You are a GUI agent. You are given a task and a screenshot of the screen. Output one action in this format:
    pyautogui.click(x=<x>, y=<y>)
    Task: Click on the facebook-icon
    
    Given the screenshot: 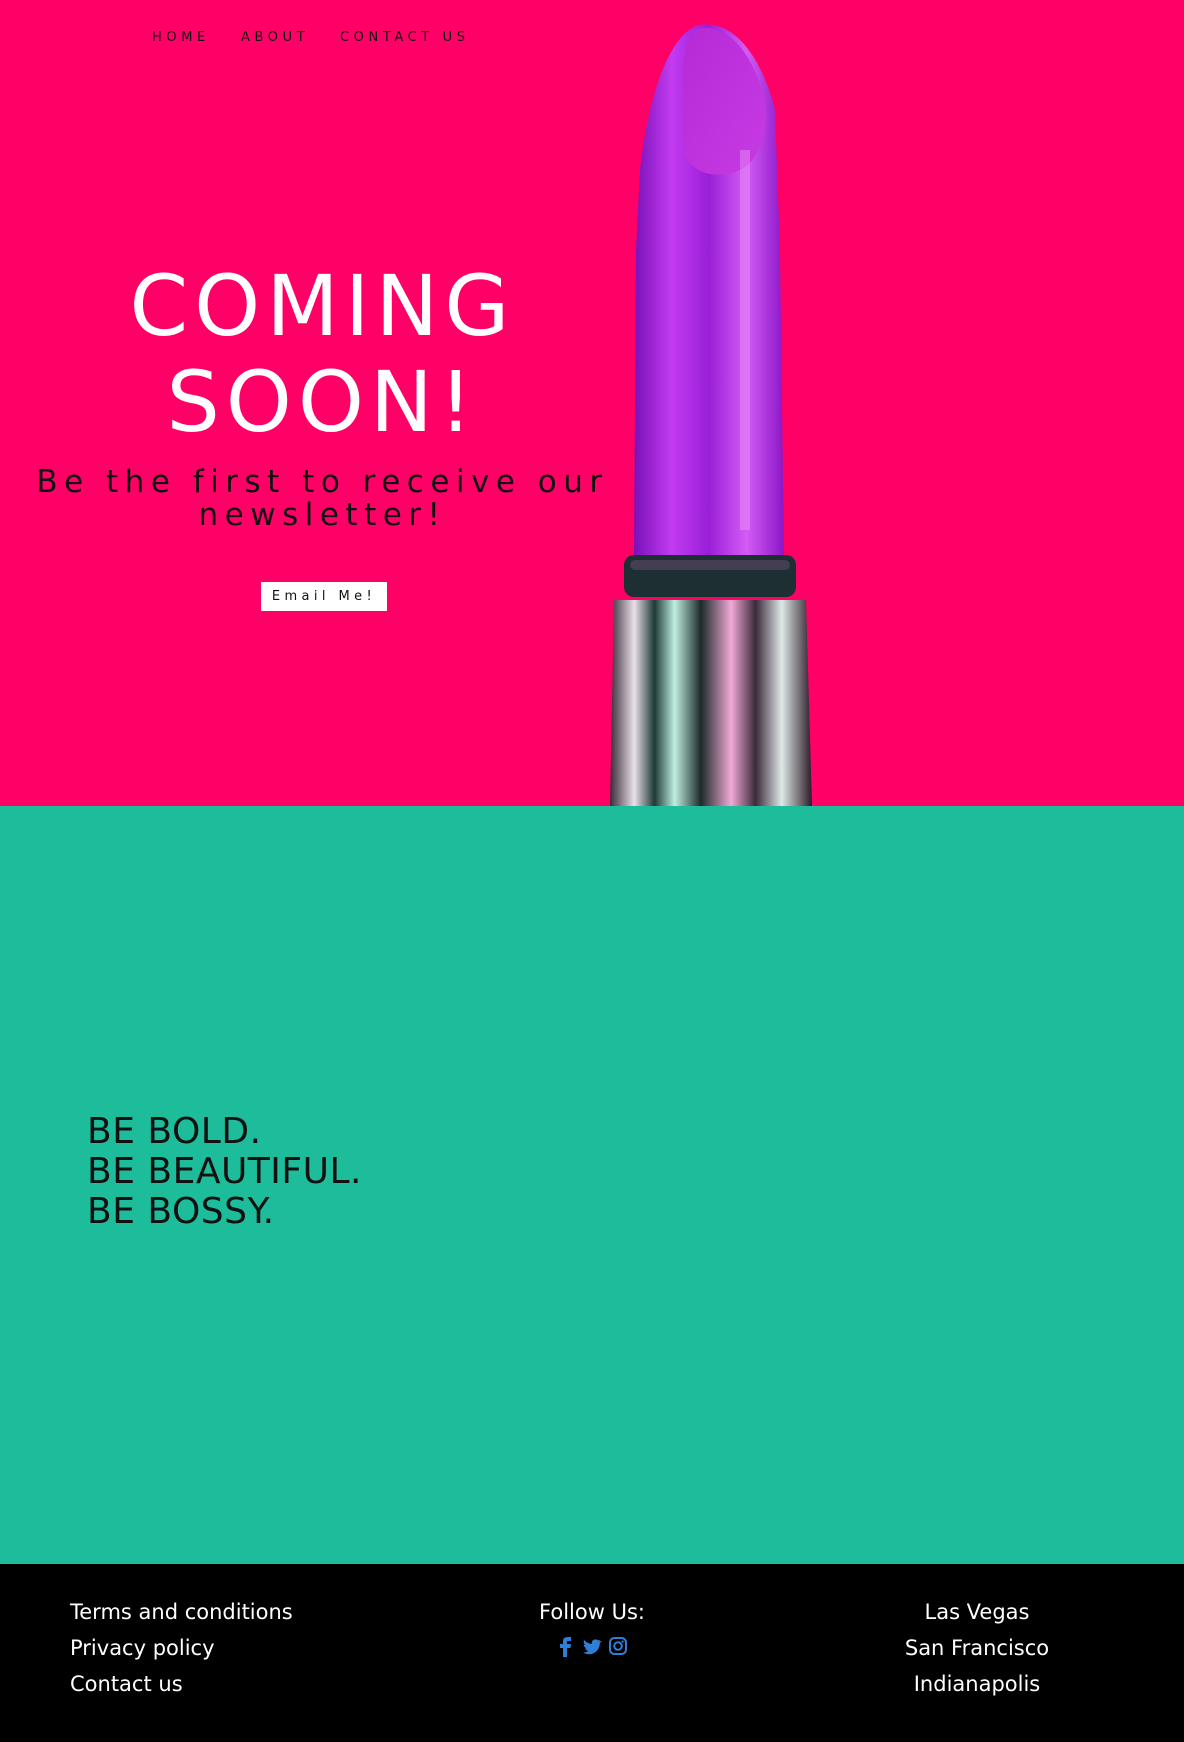 What is the action you would take?
    pyautogui.click(x=566, y=1644)
    